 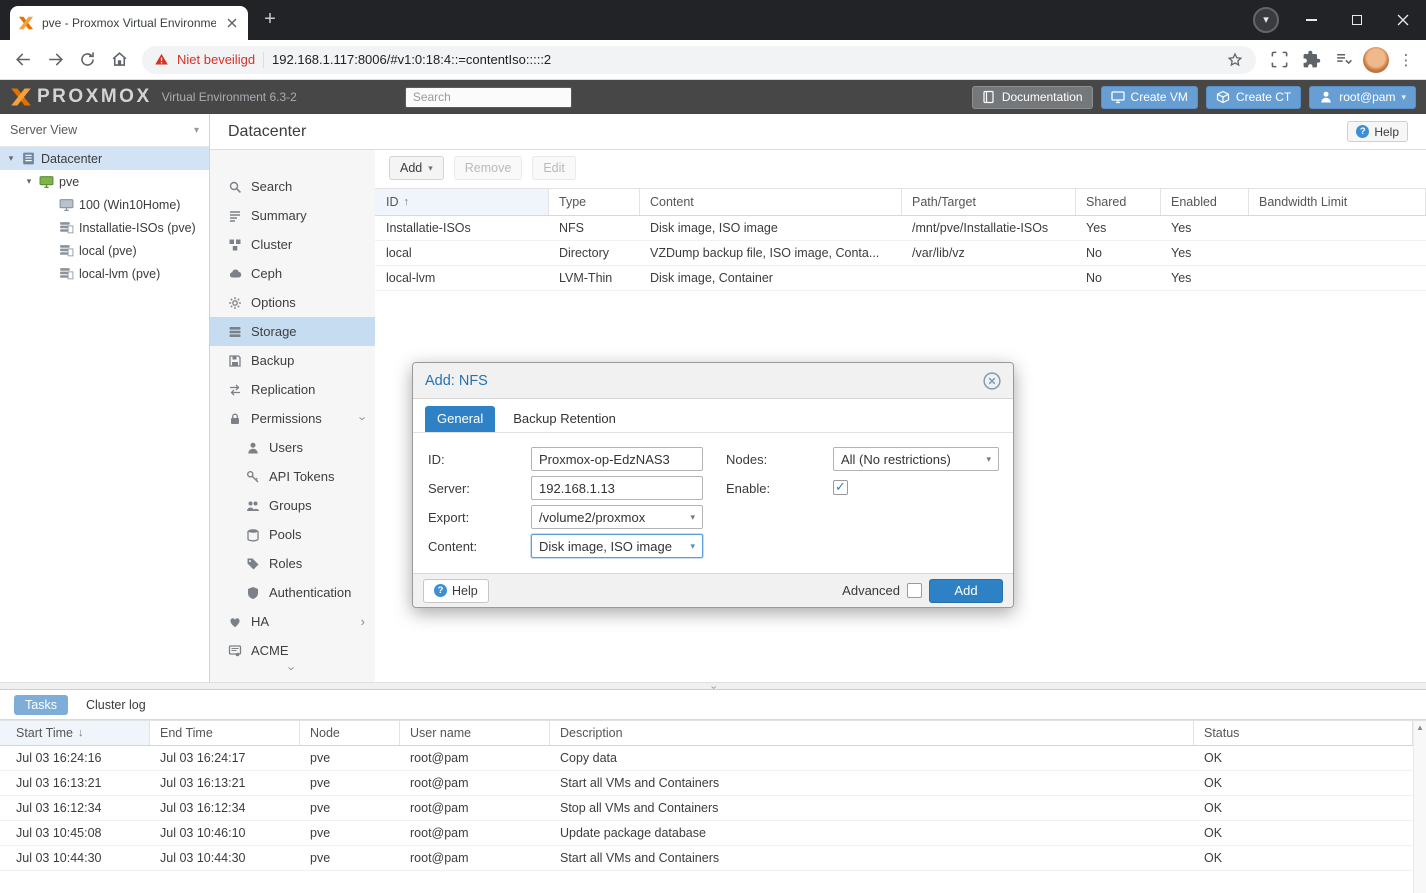 I want to click on export-select: /volume2/proxmox ▾, so click(x=617, y=517).